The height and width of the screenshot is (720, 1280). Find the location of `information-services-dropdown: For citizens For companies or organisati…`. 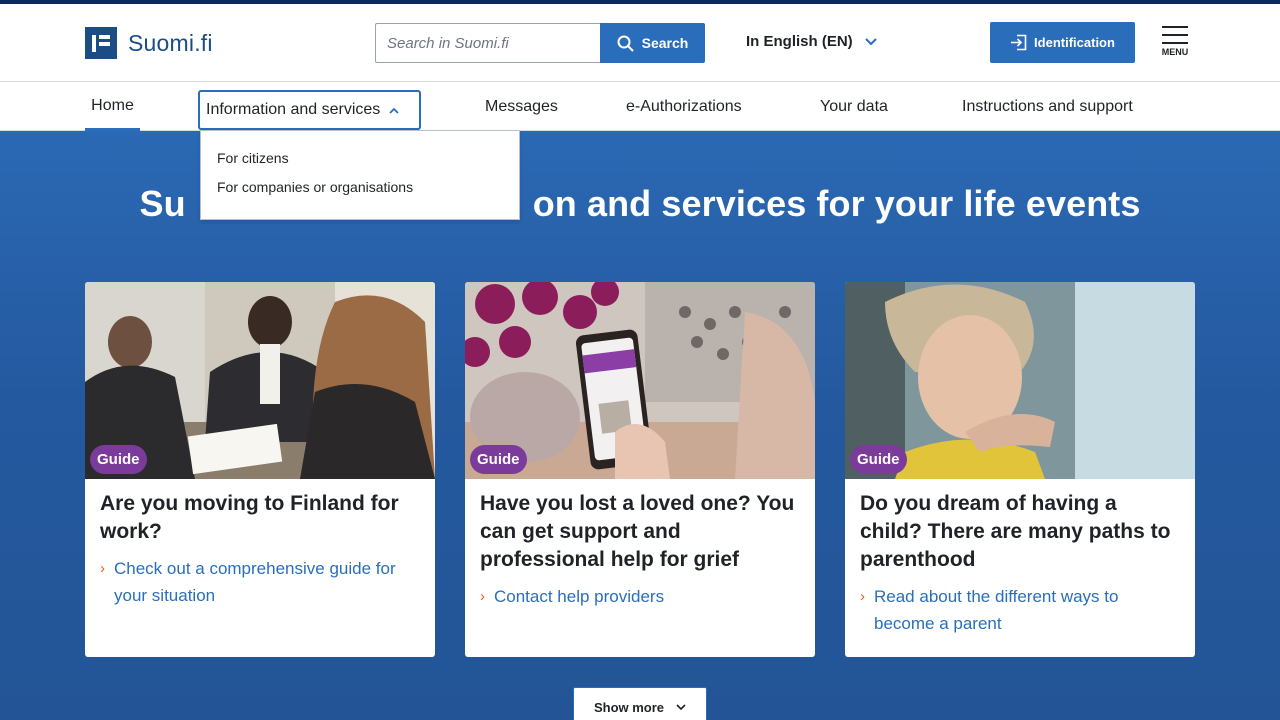

information-services-dropdown: For citizens For companies or organisati… is located at coordinates (360, 175).